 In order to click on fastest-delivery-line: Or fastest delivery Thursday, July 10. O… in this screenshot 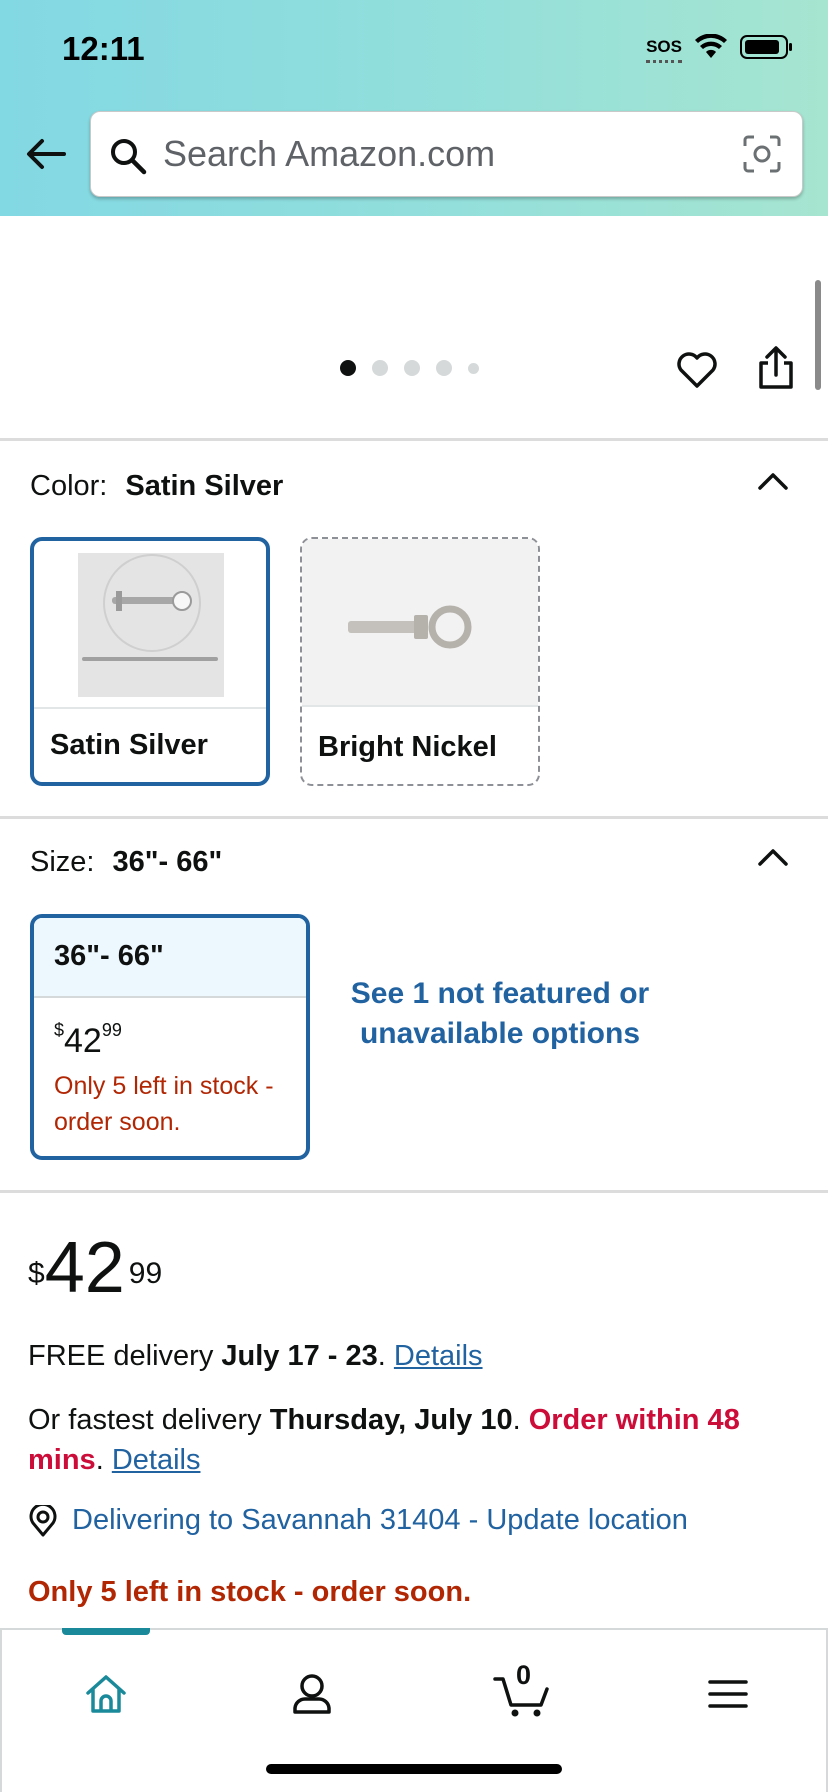, I will do `click(413, 1440)`.